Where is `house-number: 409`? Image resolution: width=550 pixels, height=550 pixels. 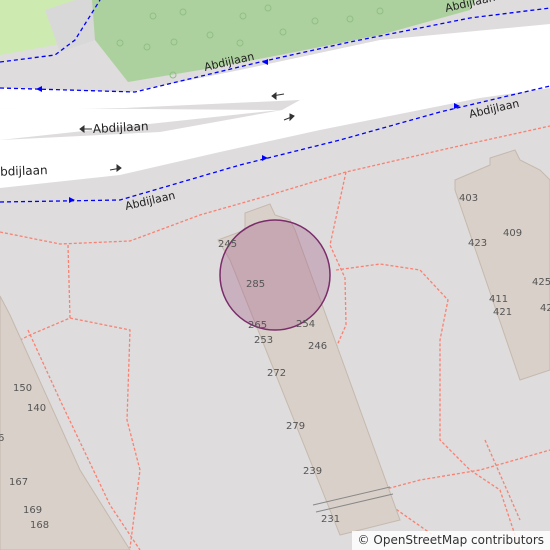 house-number: 409 is located at coordinates (512, 233).